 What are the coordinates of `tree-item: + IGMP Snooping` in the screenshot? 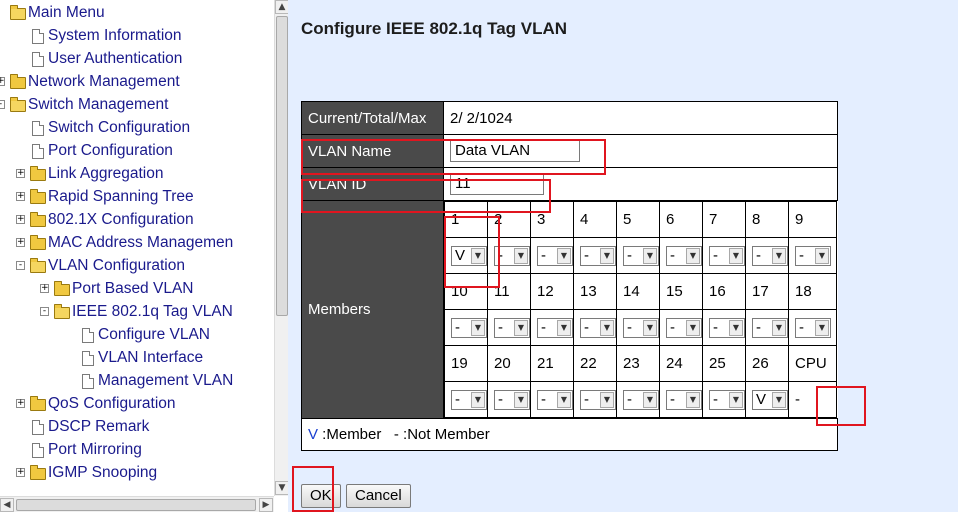 It's located at (137, 472).